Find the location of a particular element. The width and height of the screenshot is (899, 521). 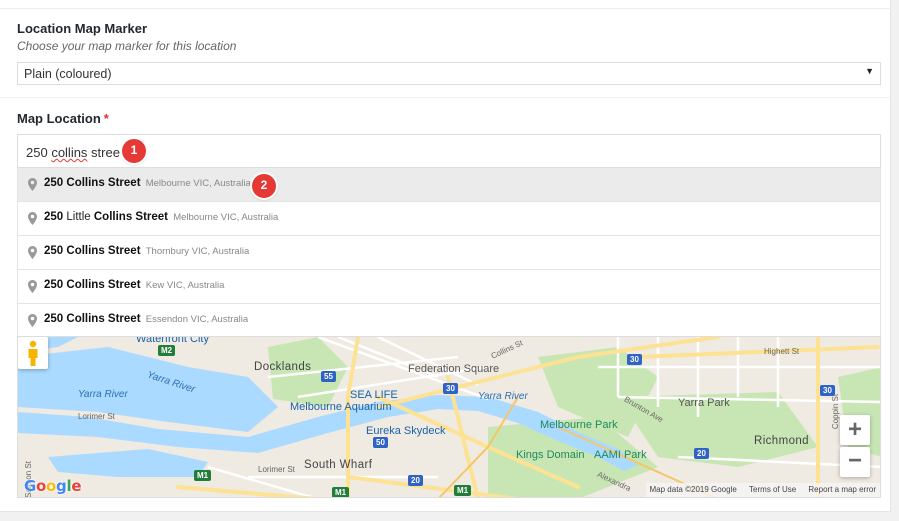

map-label: Highett St is located at coordinates (782, 351).